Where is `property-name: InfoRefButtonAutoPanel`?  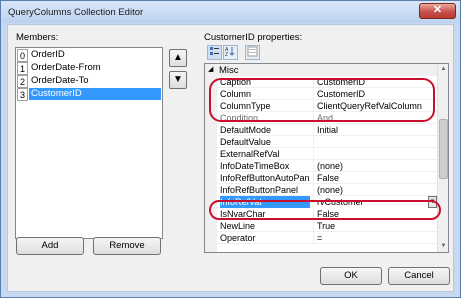 property-name: InfoRefButtonAutoPanel is located at coordinates (265, 178).